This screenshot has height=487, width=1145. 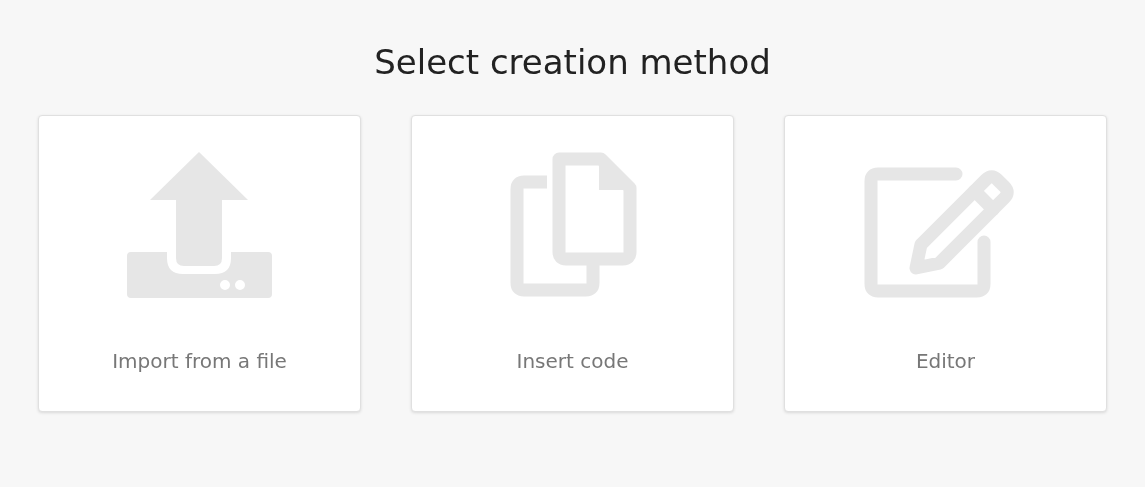 I want to click on documents-icon, so click(x=572, y=225).